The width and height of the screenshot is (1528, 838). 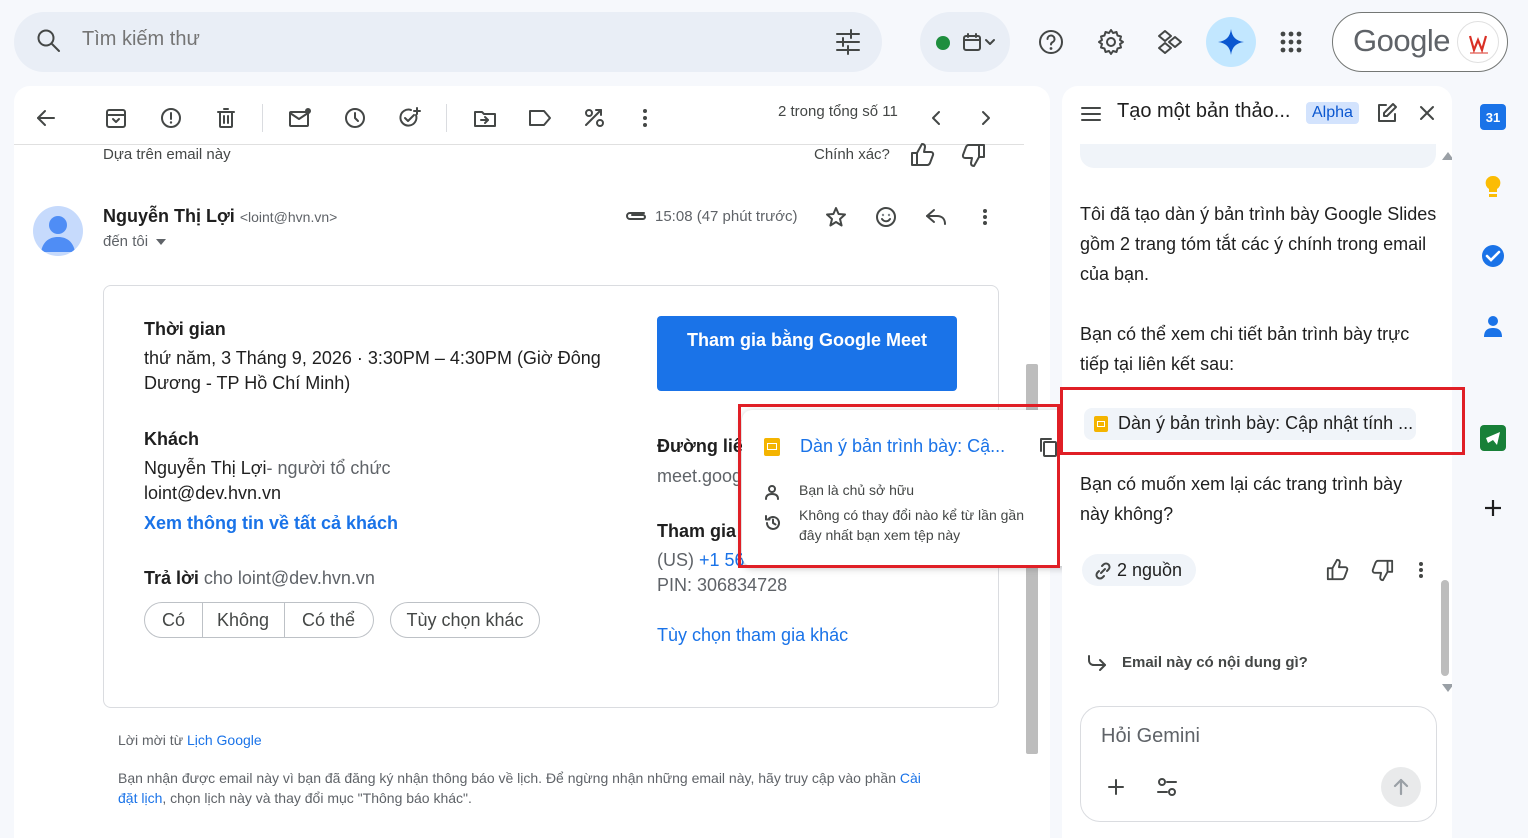 I want to click on gemini-features-icon, so click(x=1170, y=42).